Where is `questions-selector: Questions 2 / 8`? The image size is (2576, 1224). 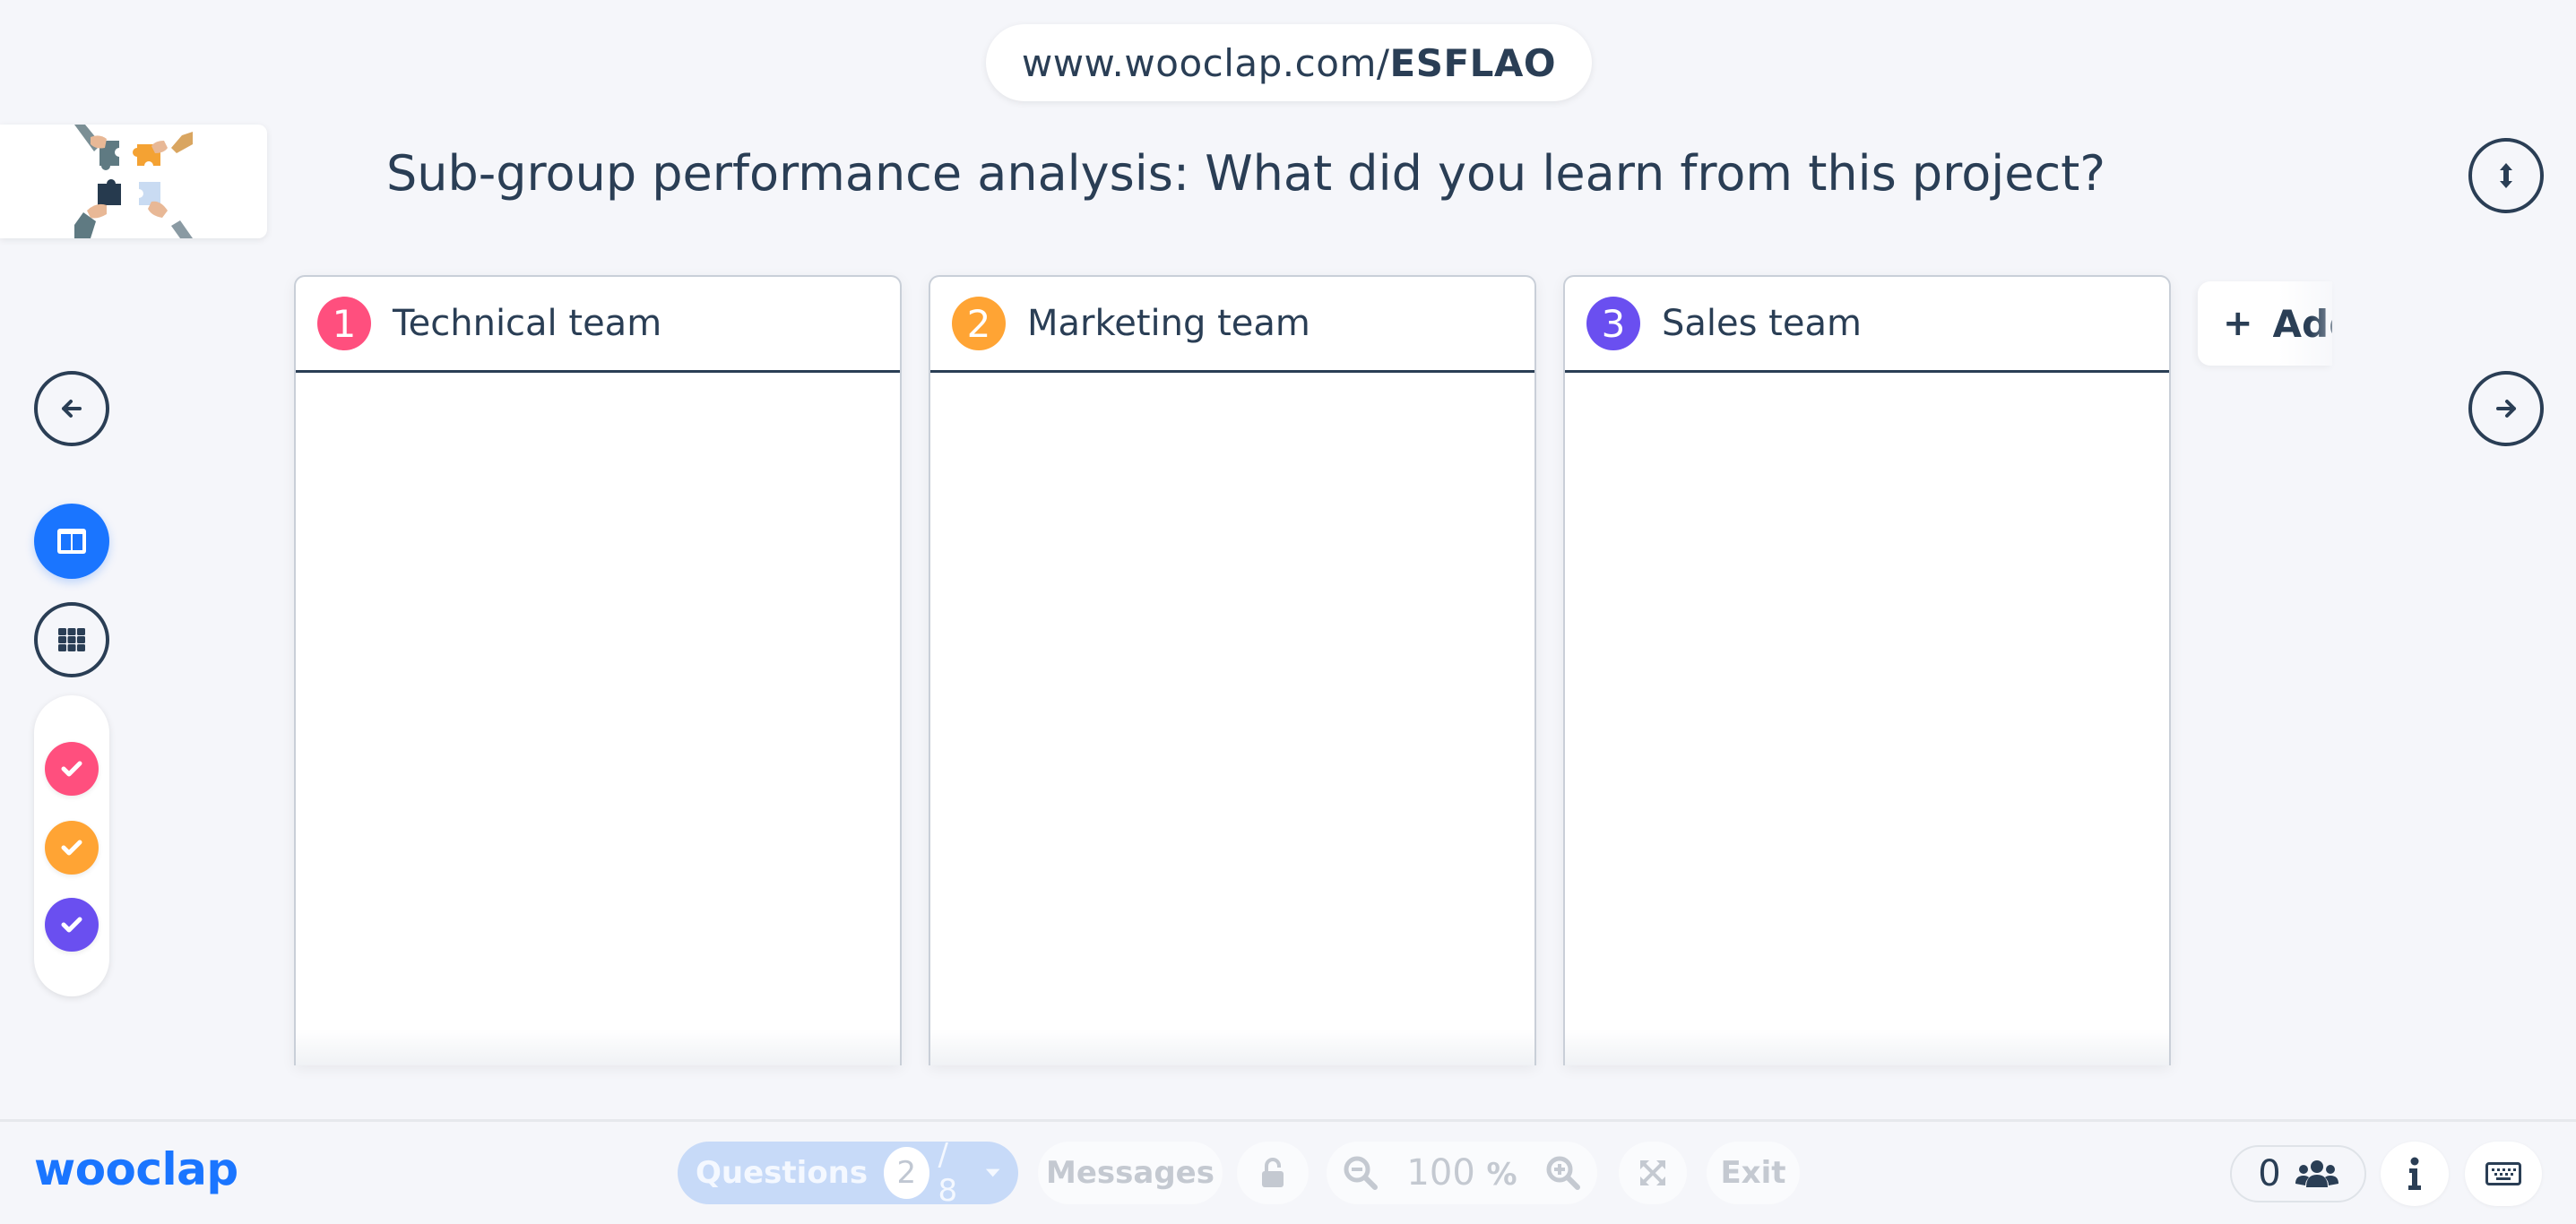 questions-selector: Questions 2 / 8 is located at coordinates (848, 1173).